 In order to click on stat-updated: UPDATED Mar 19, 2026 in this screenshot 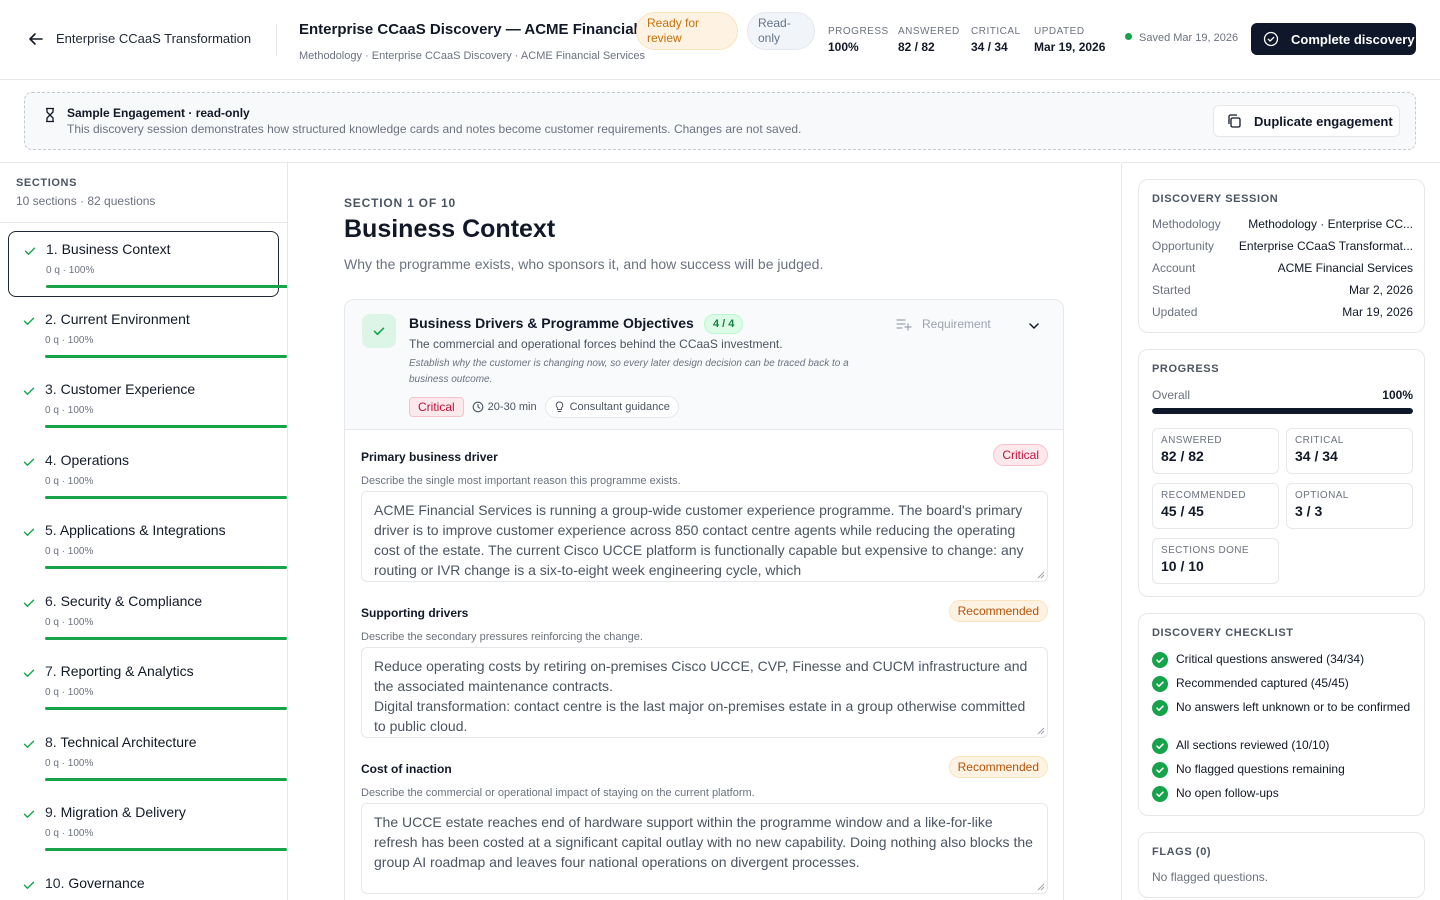, I will do `click(1069, 40)`.